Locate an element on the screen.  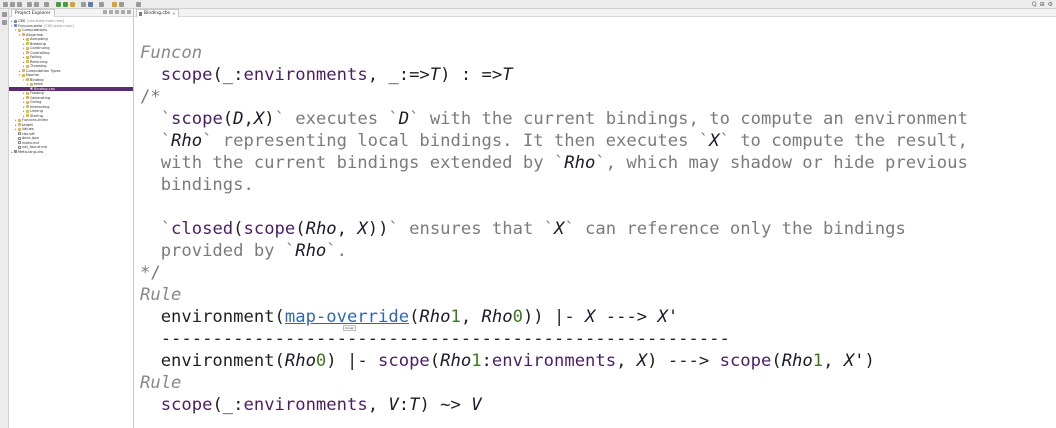
project-explorer-tab-label: Project Explorer is located at coordinates (33, 13).